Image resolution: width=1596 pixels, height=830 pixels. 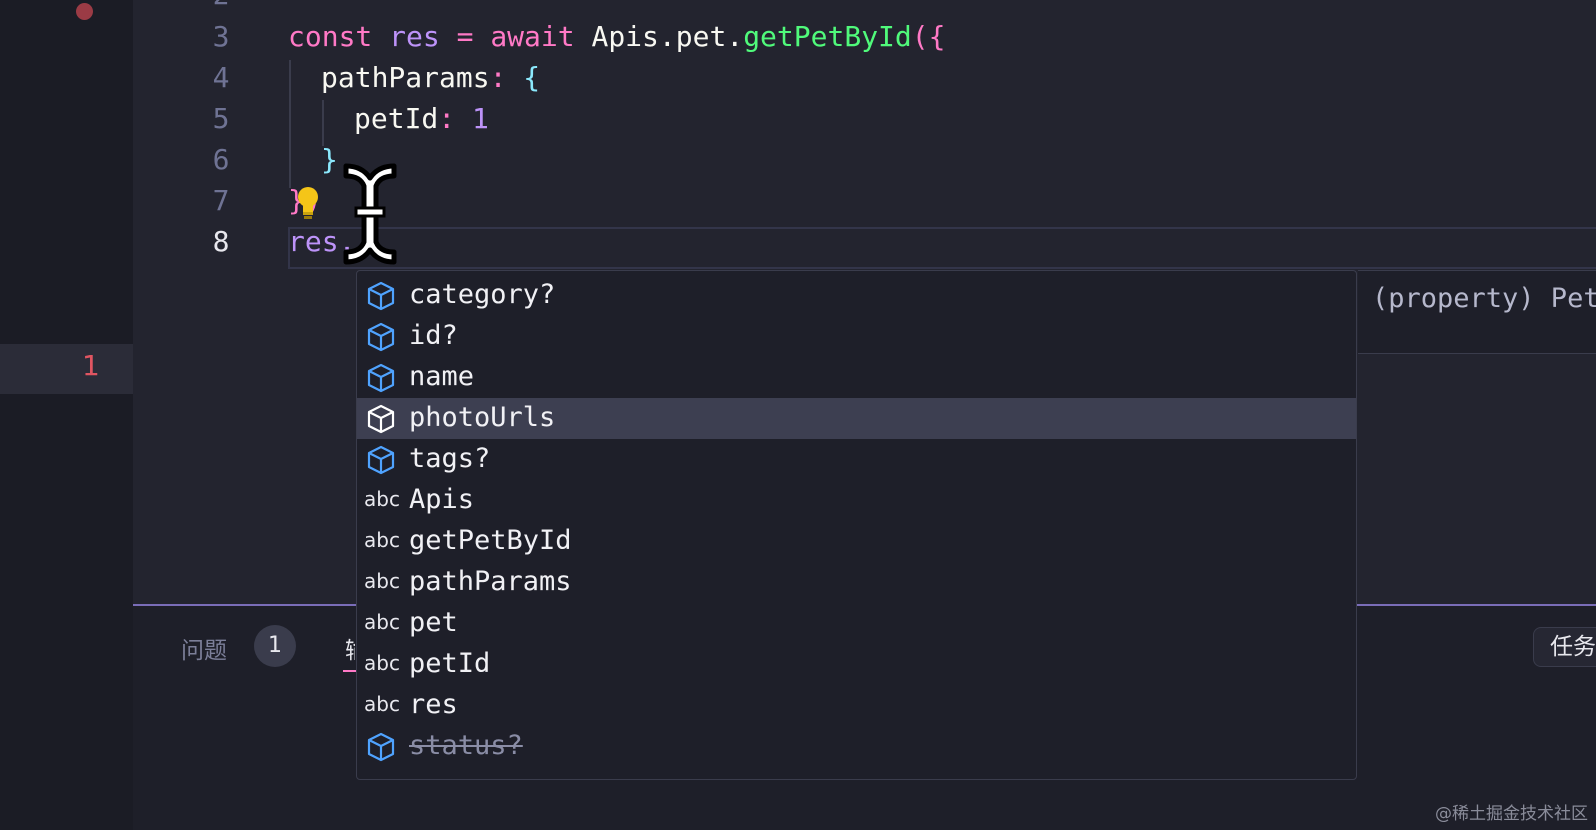 What do you see at coordinates (396, 118) in the screenshot?
I see `token-key: petId` at bounding box center [396, 118].